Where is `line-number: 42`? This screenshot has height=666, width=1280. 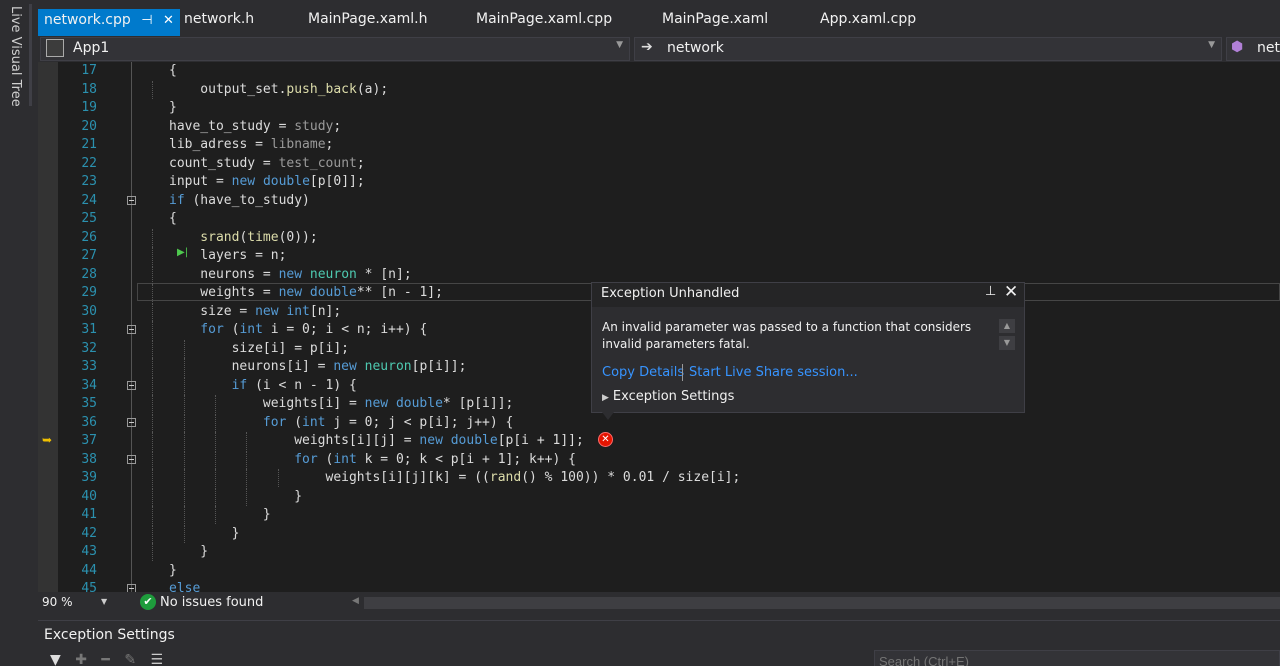
line-number: 42 is located at coordinates (89, 533).